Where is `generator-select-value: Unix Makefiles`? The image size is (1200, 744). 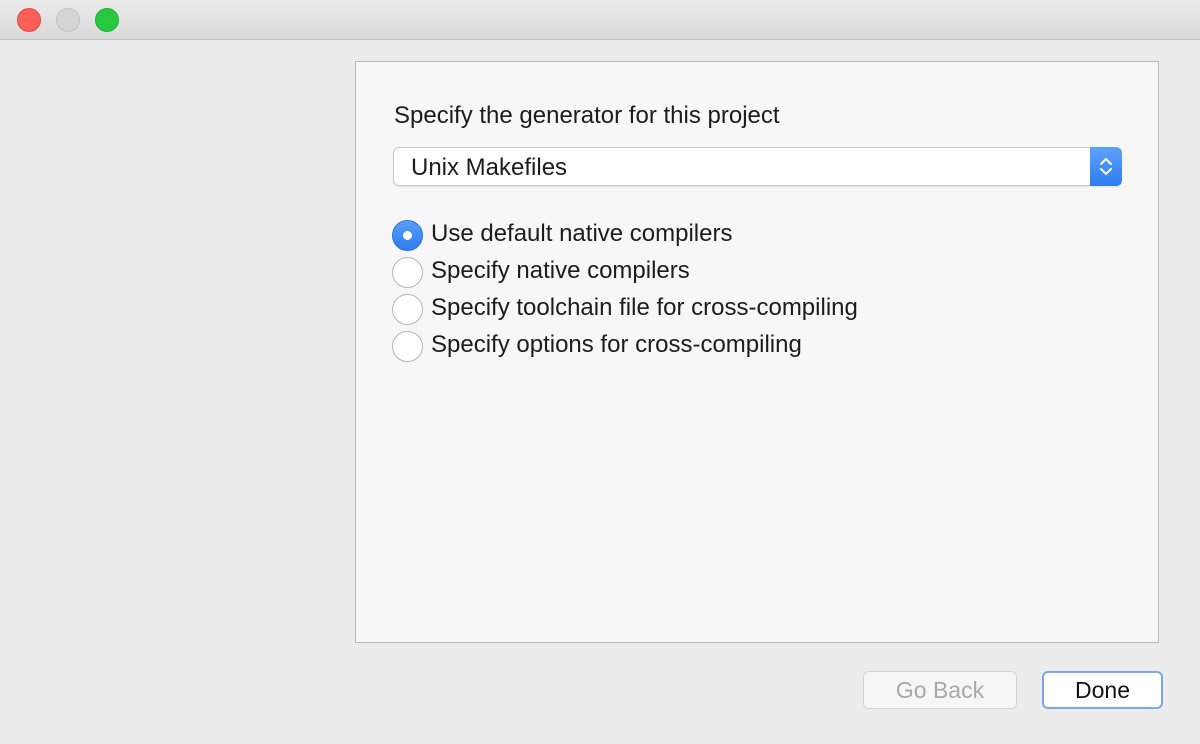
generator-select-value: Unix Makefiles is located at coordinates (489, 167).